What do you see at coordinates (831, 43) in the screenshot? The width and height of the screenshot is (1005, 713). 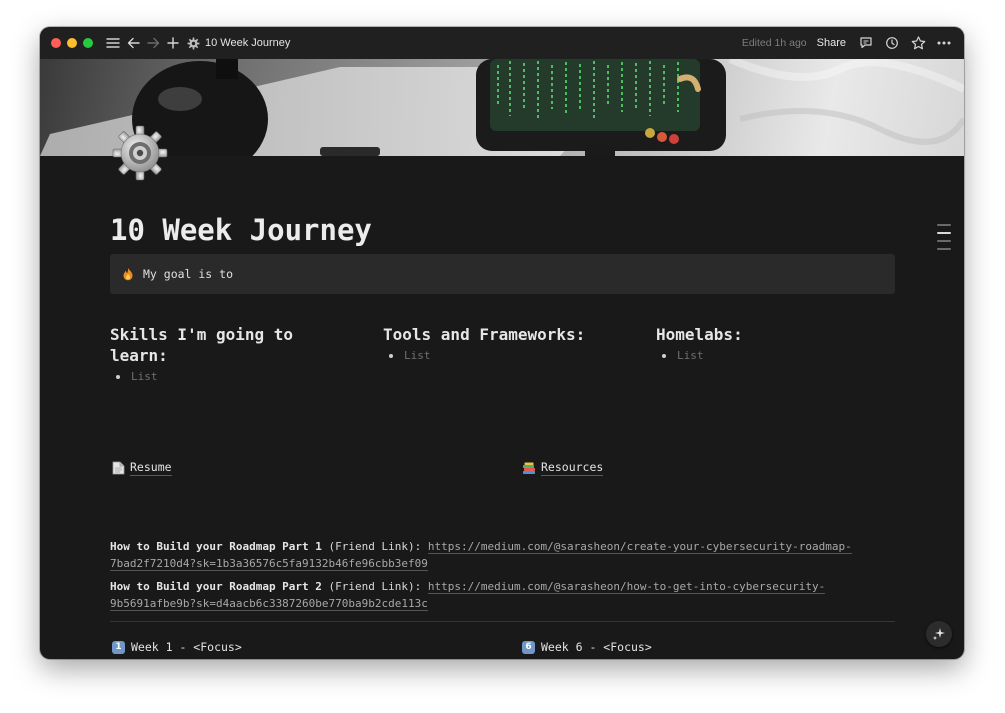 I see `share-button: Share` at bounding box center [831, 43].